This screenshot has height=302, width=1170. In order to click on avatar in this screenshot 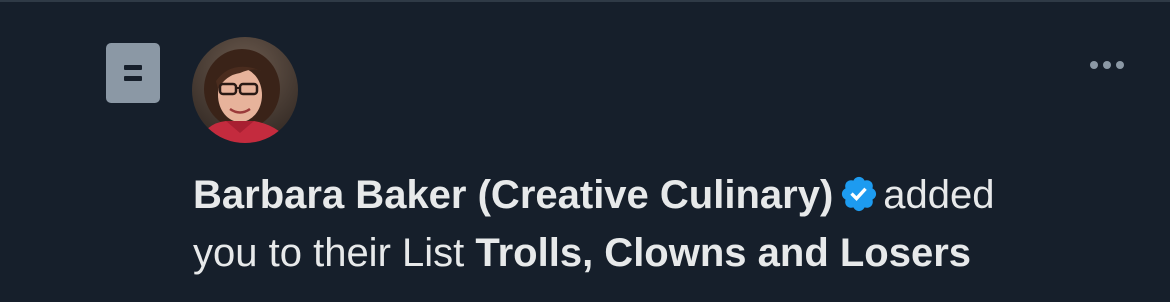, I will do `click(245, 90)`.